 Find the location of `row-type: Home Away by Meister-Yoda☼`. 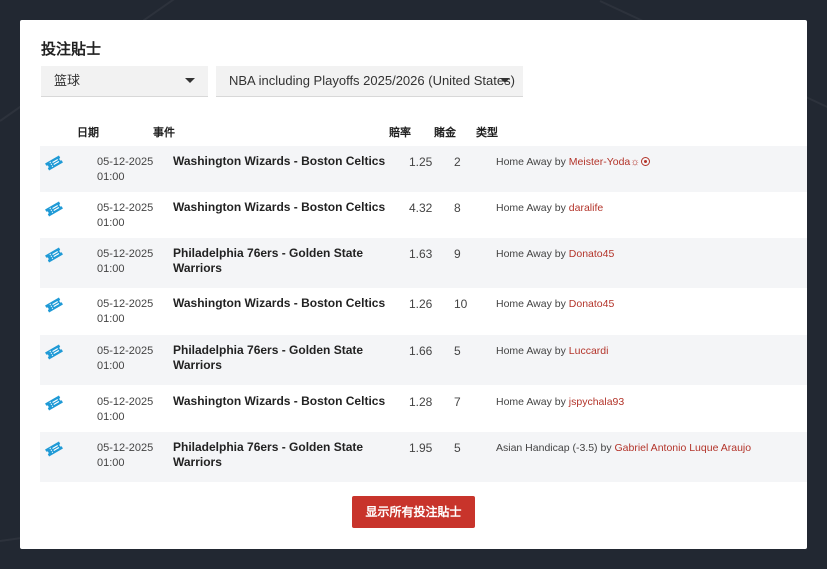

row-type: Home Away by Meister-Yoda☼ is located at coordinates (573, 162).